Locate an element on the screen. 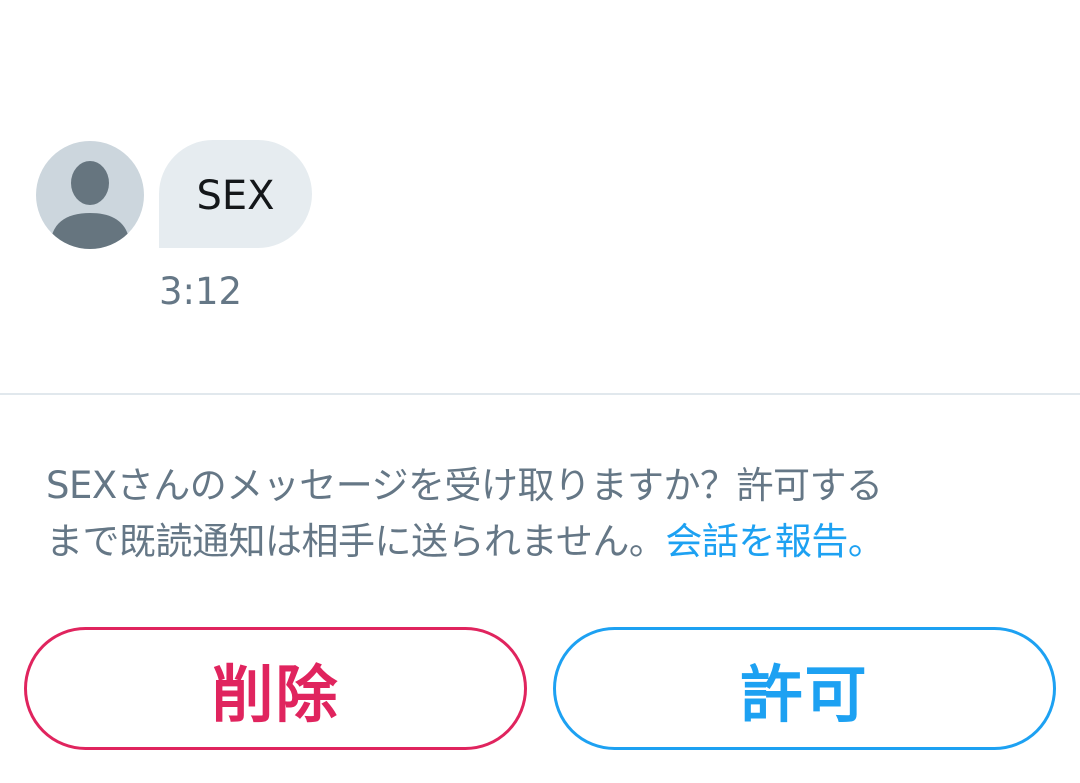  prompt-line-2: まで既読通知は相手に送られません。会話を報告。 is located at coordinates (546, 542).